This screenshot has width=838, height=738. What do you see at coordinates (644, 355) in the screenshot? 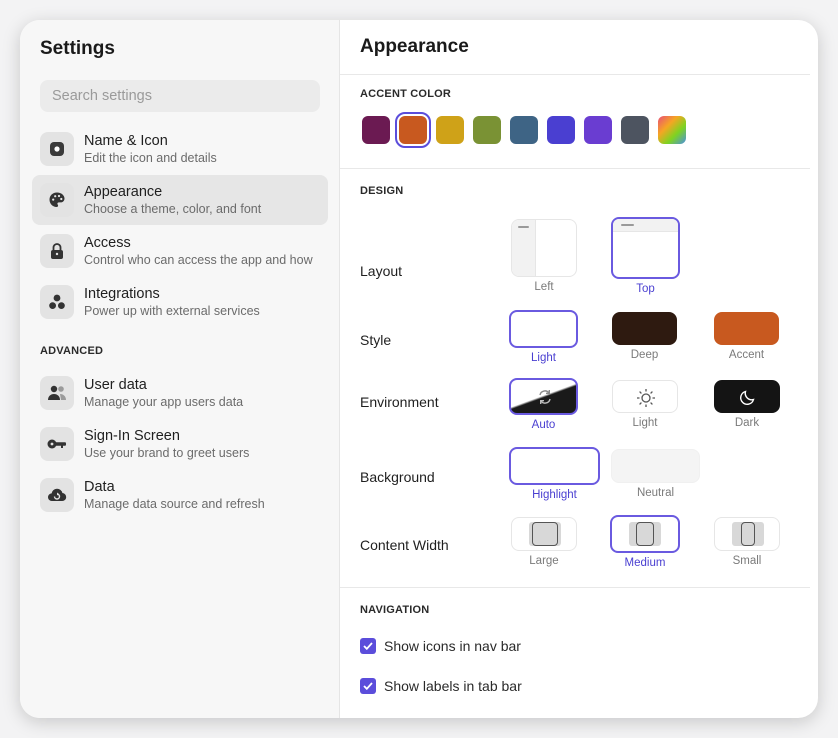
I see `option-caption: Deep` at bounding box center [644, 355].